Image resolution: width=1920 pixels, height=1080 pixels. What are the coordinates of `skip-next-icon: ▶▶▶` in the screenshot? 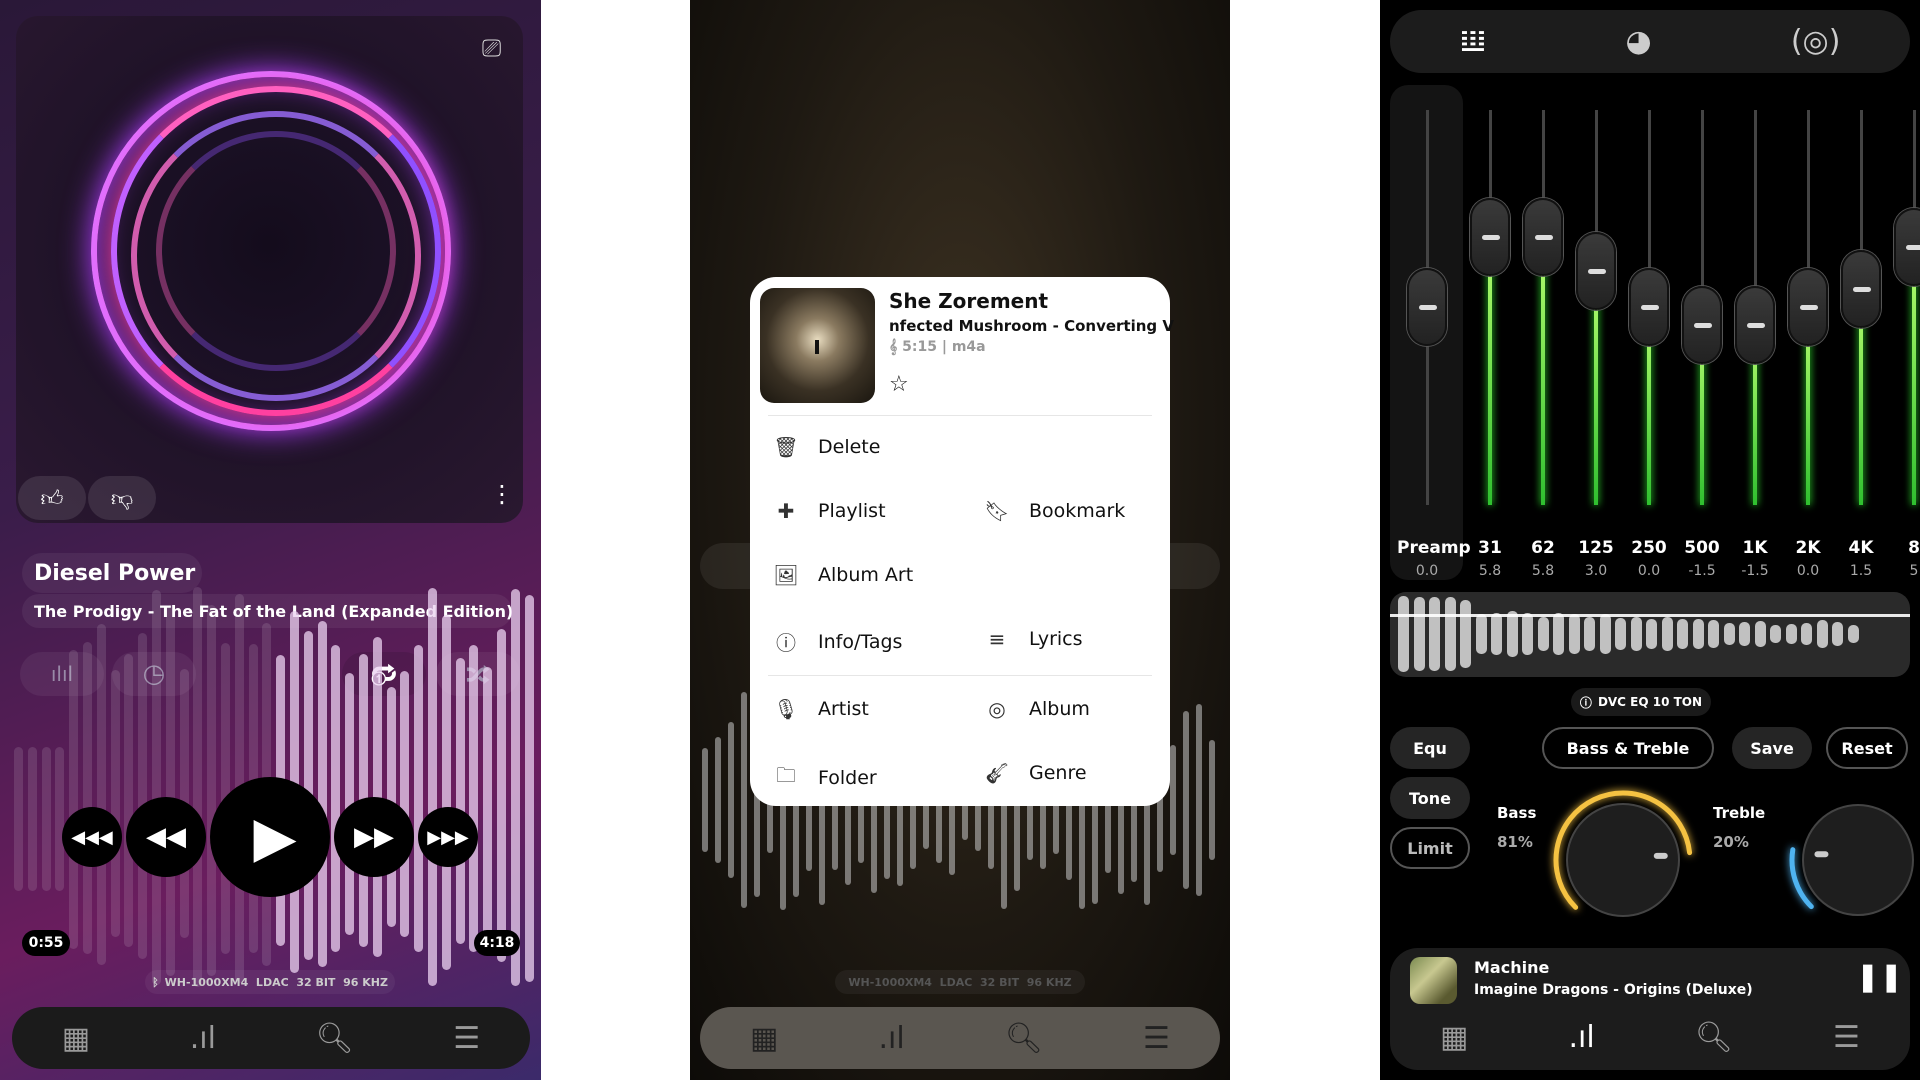 It's located at (448, 837).